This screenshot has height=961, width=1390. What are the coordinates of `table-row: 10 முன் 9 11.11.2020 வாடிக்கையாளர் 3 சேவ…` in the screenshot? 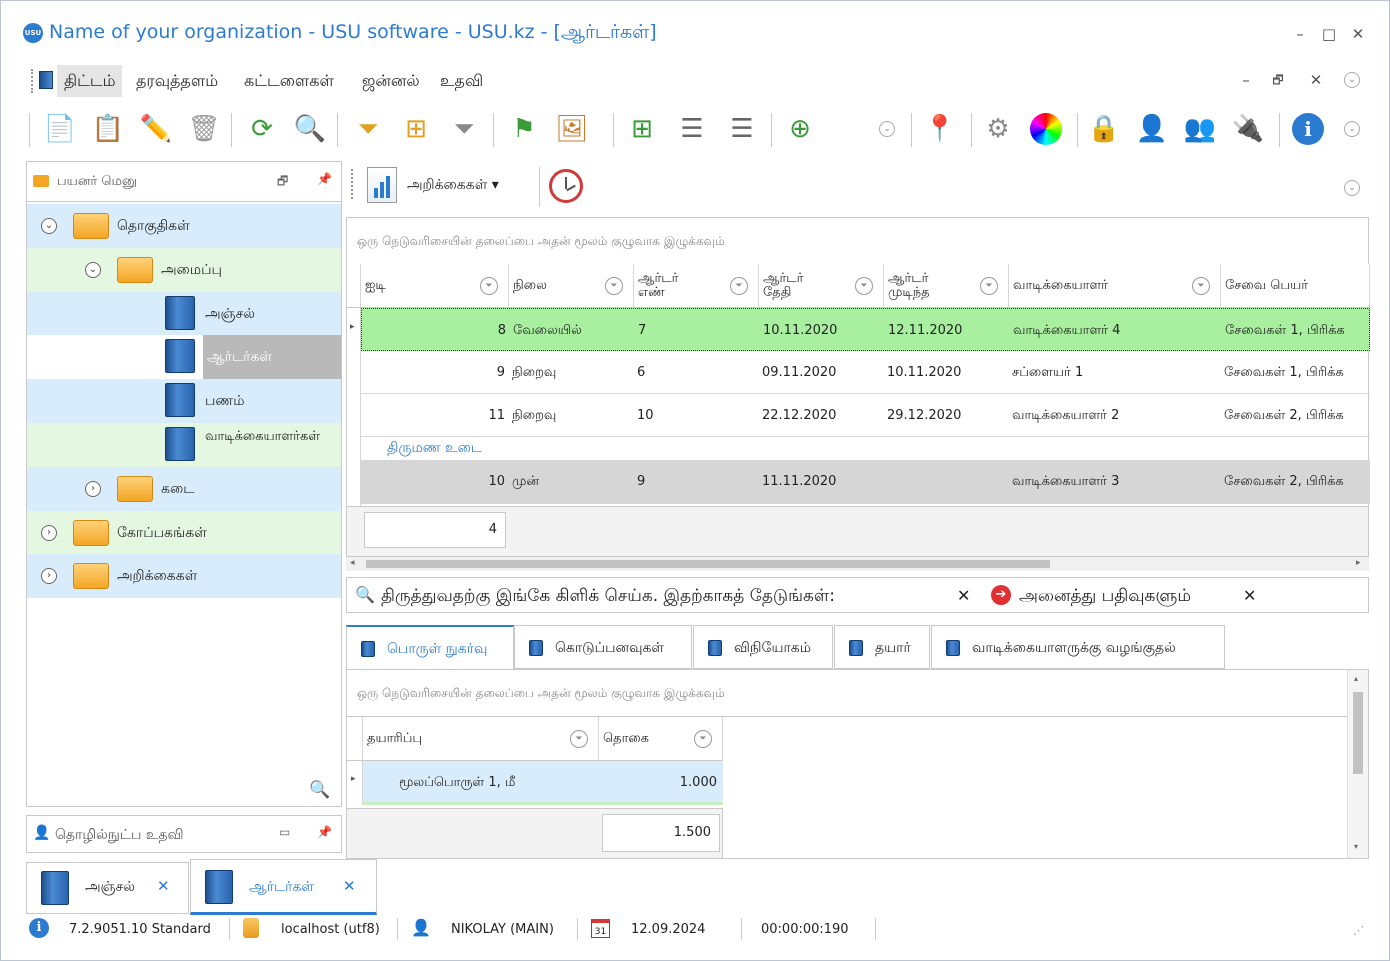 It's located at (865, 482).